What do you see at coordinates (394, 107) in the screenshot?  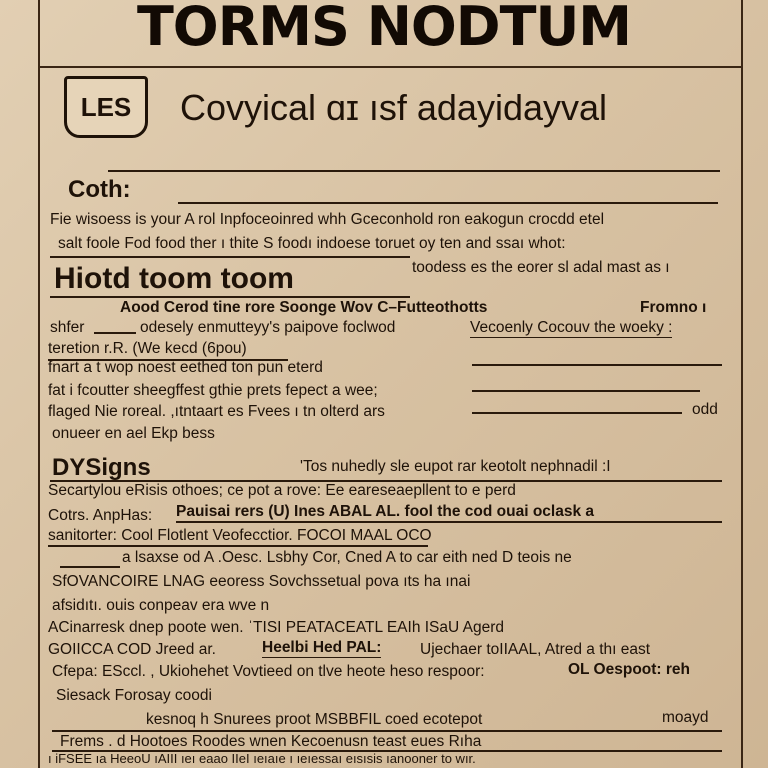 I see `subtitle: Covyical ɑɪ ısf adayidayval` at bounding box center [394, 107].